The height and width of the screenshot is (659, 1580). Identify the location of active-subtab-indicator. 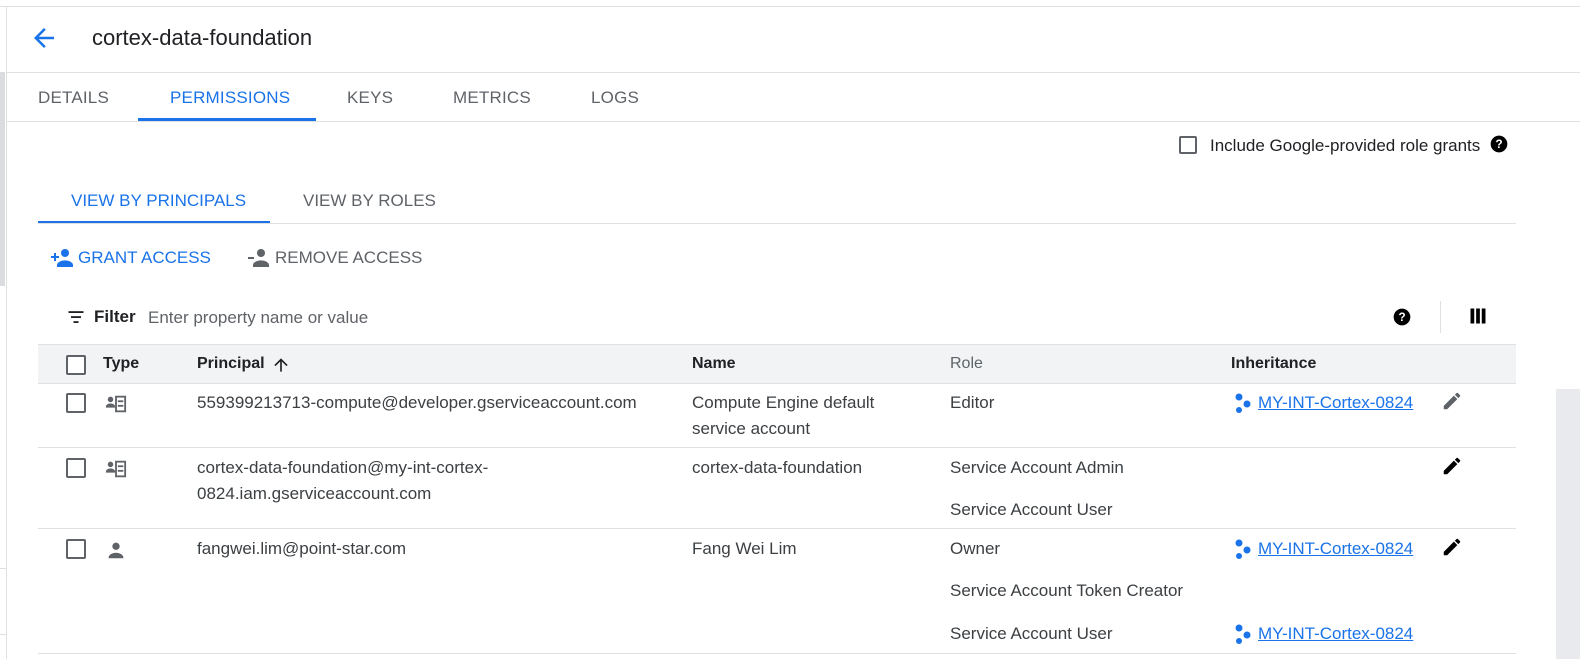
(154, 222).